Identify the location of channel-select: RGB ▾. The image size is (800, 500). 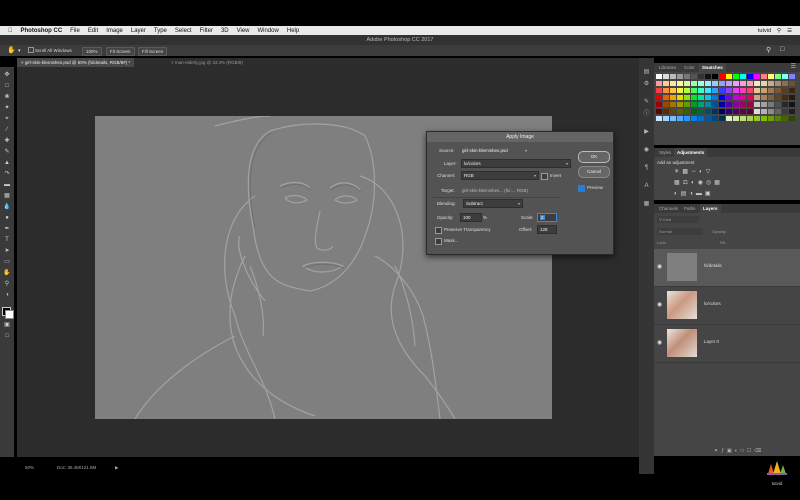
(500, 175).